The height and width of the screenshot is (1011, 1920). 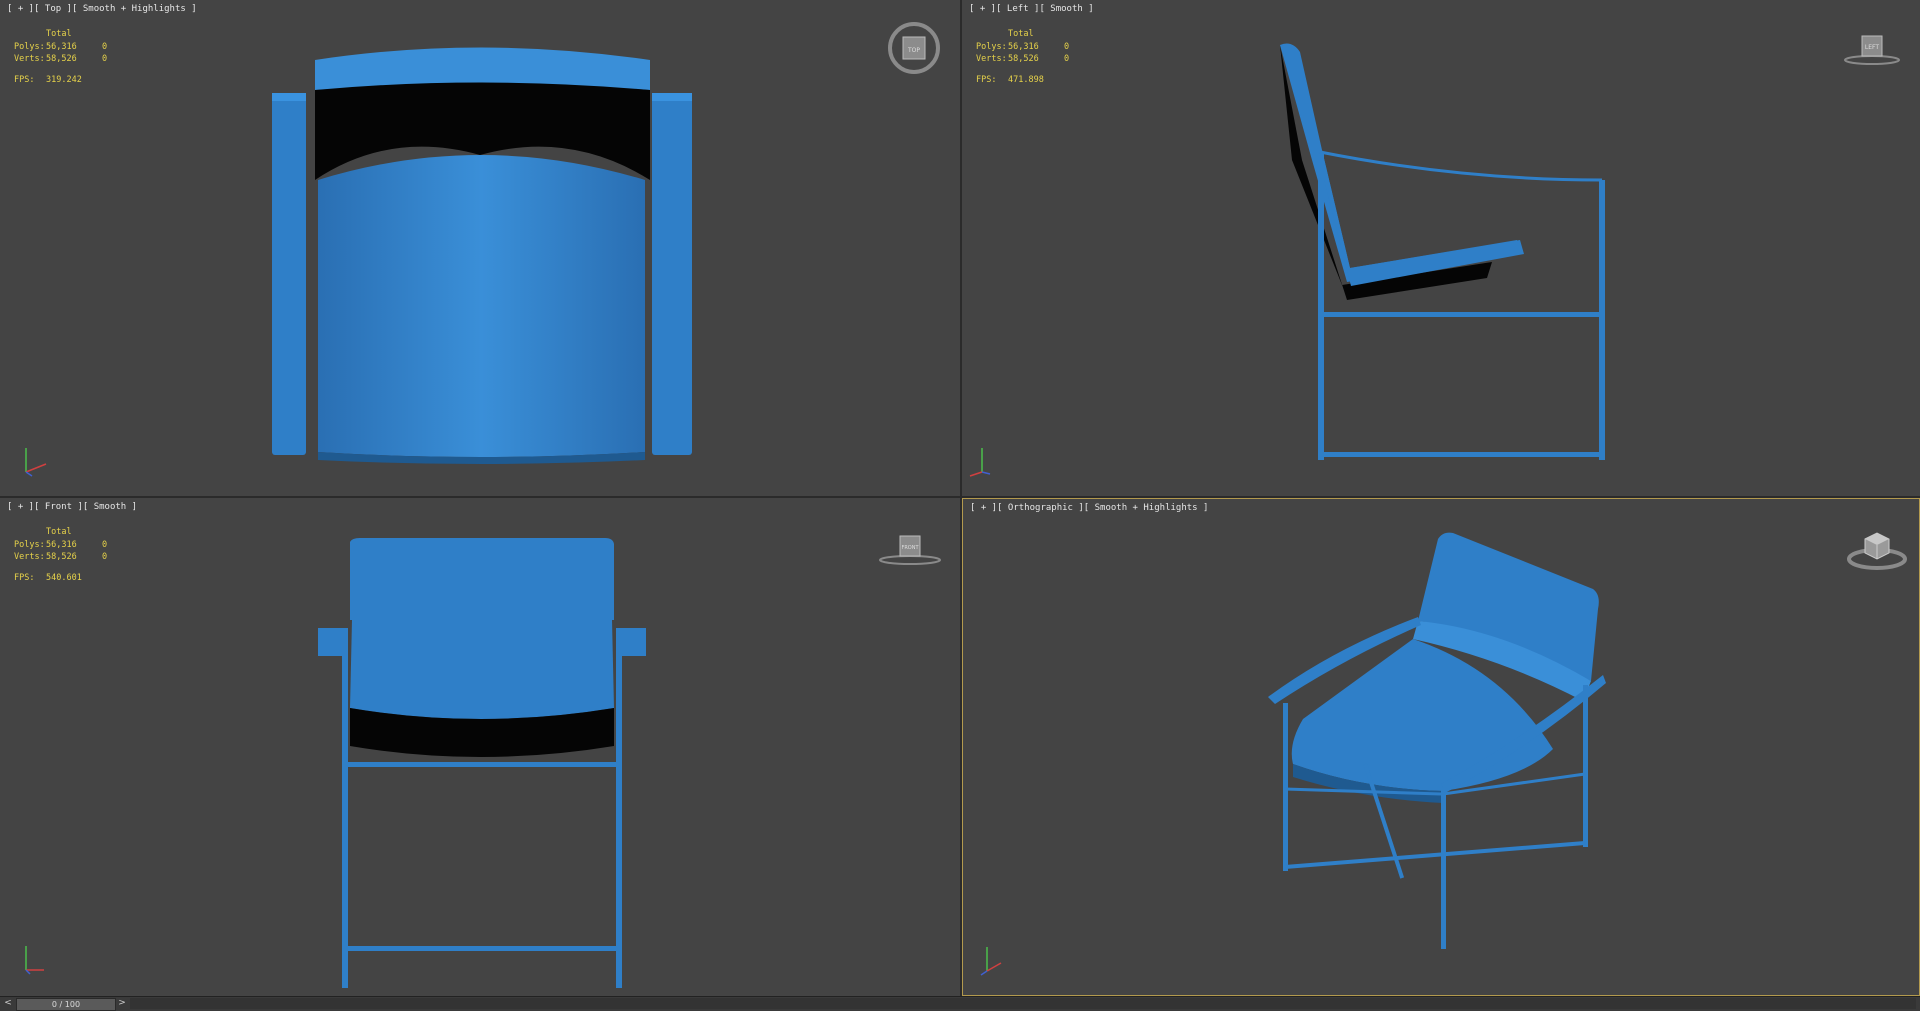 I want to click on timeline-prev-button: <, so click(x=8, y=1003).